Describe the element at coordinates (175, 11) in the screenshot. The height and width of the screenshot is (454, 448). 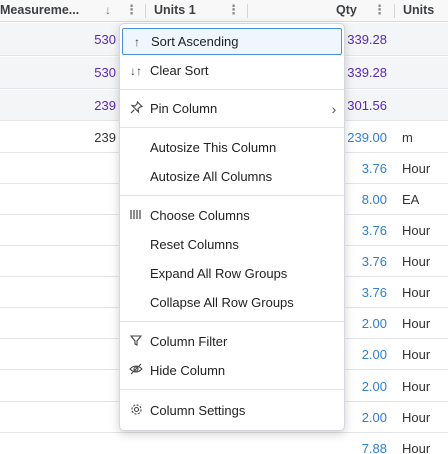
I see `header-units1: Units 1` at that location.